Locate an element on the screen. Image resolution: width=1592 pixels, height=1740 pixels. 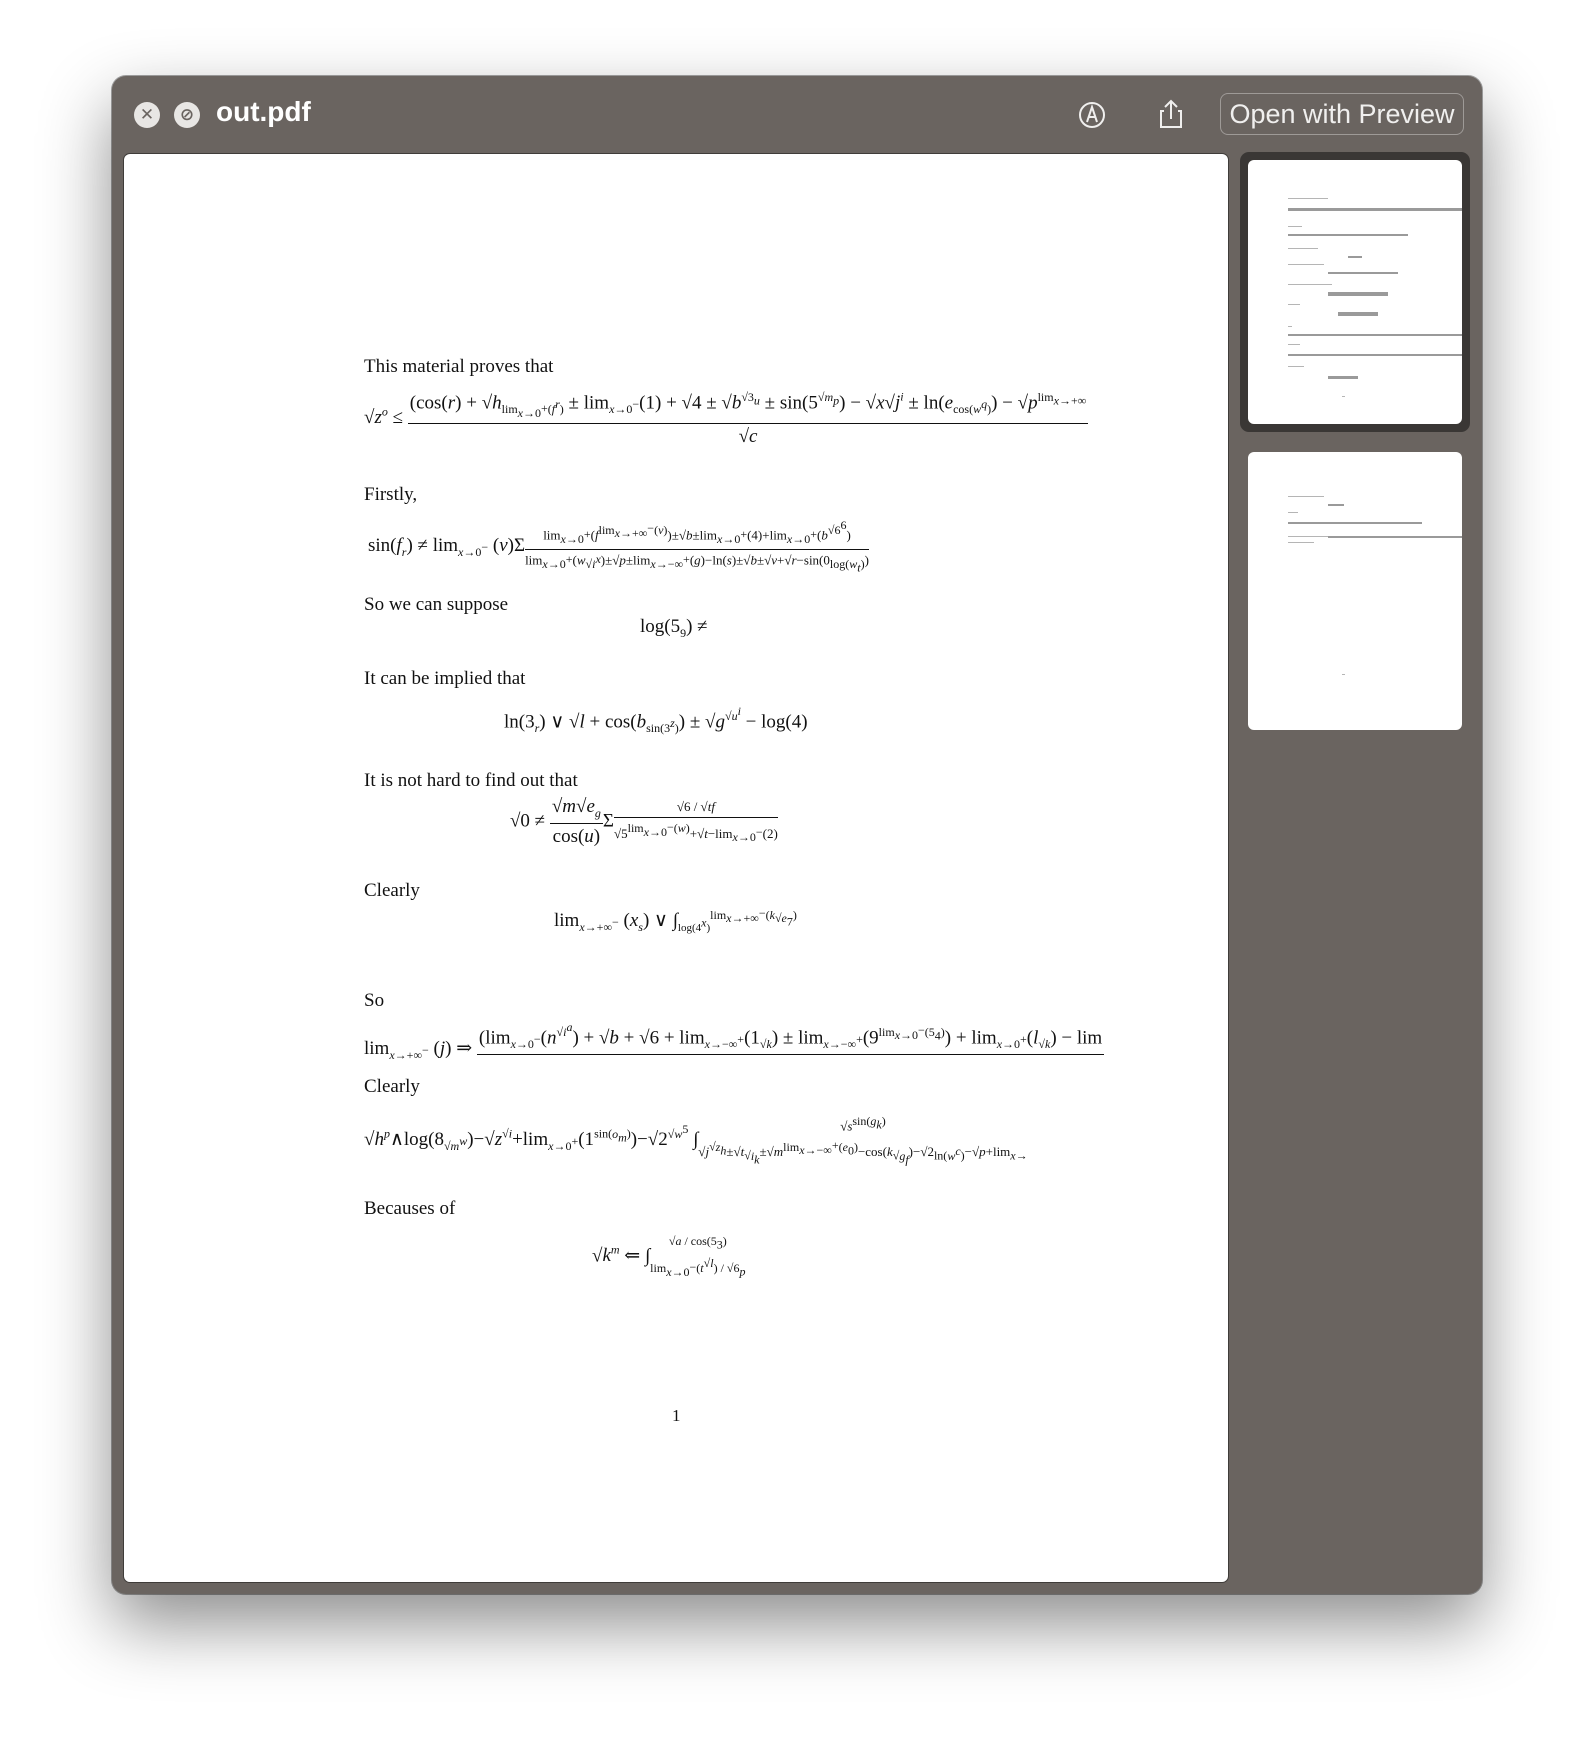
paragraph: So we can suppose is located at coordinates (436, 604).